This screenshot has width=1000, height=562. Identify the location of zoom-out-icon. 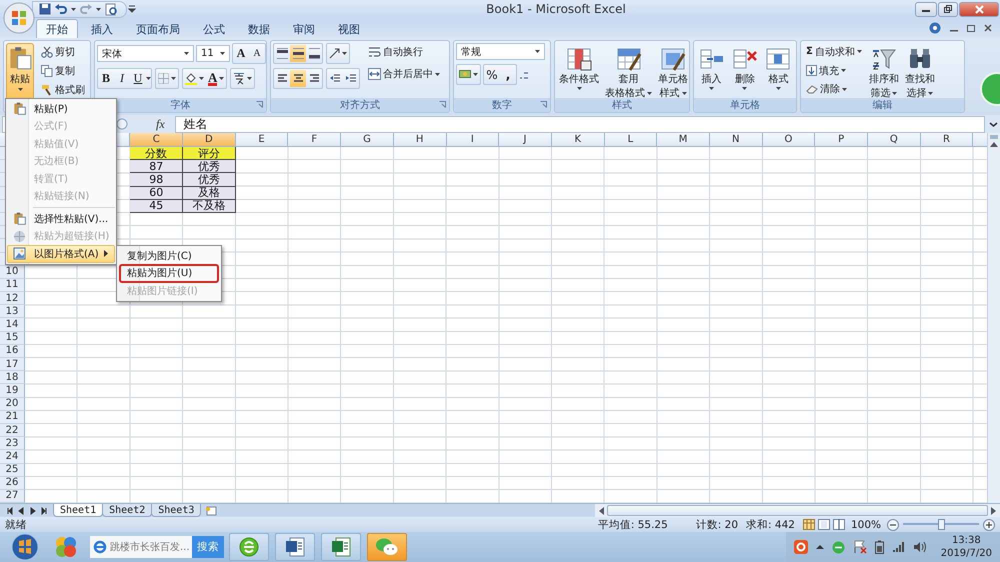
(893, 524).